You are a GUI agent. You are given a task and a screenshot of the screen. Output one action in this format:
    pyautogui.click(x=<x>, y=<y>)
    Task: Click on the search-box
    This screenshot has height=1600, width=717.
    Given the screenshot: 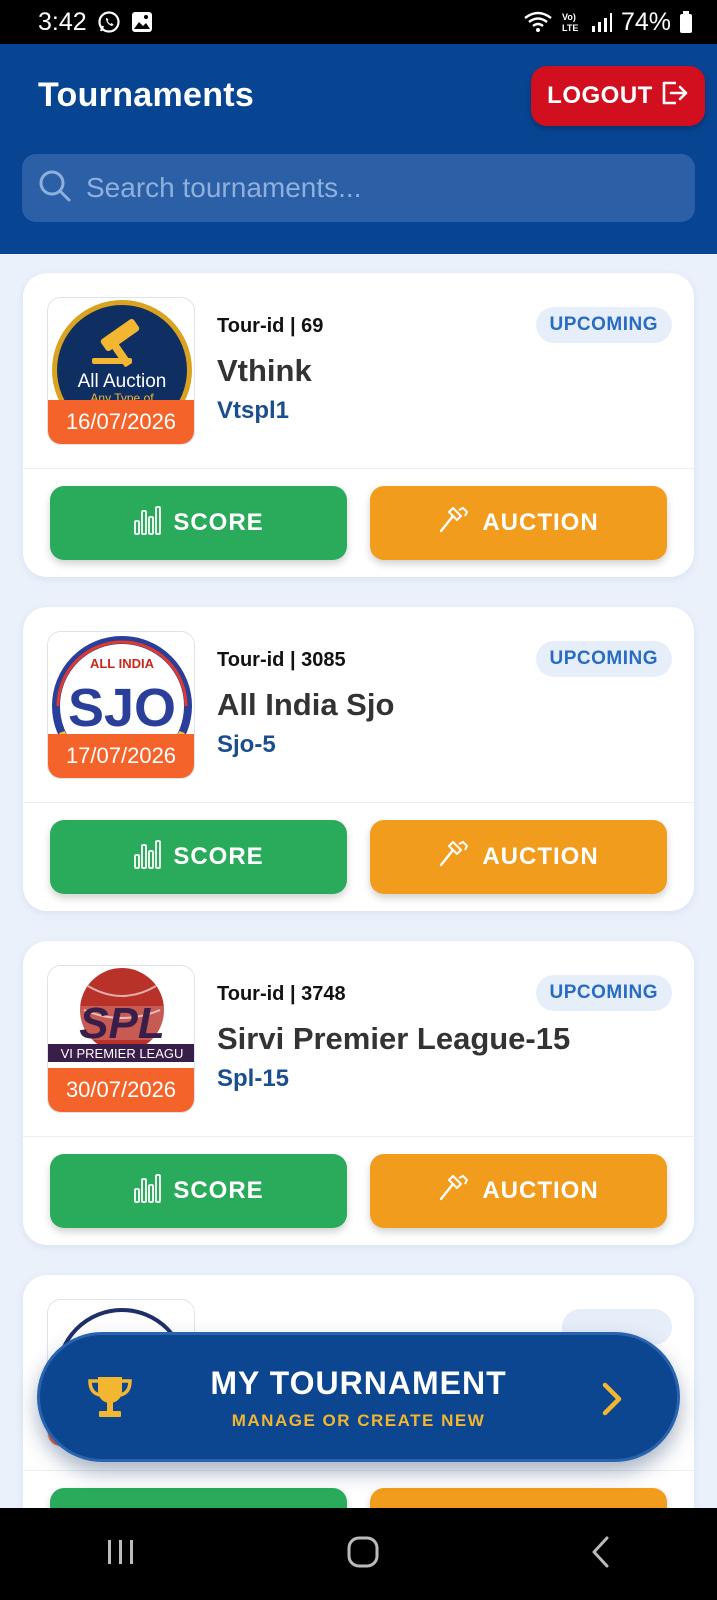 What is the action you would take?
    pyautogui.click(x=358, y=188)
    